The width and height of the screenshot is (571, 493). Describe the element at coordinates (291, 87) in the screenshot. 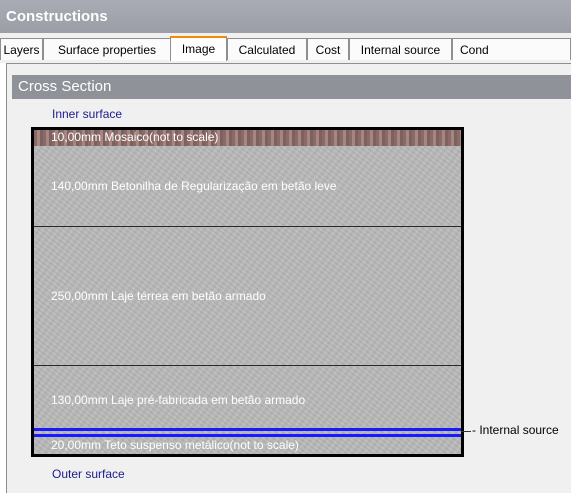

I see `section-header: Cross Section` at that location.